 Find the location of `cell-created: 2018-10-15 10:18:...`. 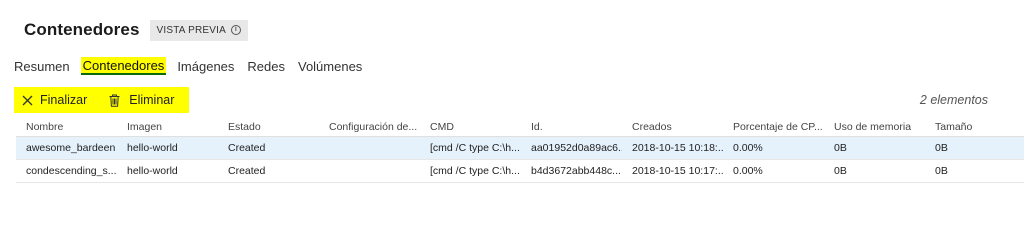

cell-created: 2018-10-15 10:18:... is located at coordinates (677, 148).